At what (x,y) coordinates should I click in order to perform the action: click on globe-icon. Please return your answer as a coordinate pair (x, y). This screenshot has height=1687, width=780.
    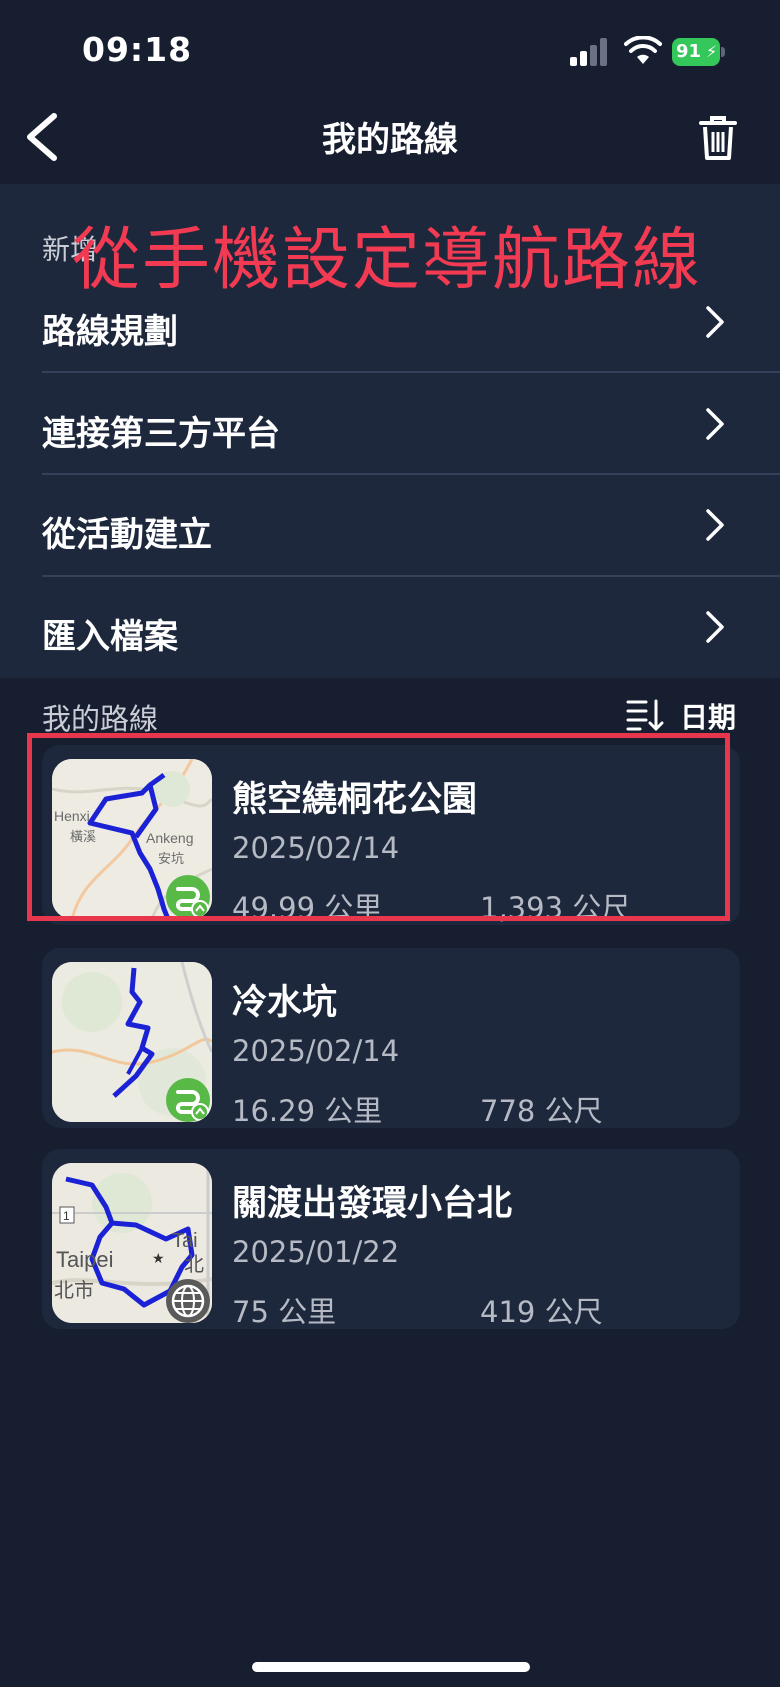
    Looking at the image, I should click on (188, 1301).